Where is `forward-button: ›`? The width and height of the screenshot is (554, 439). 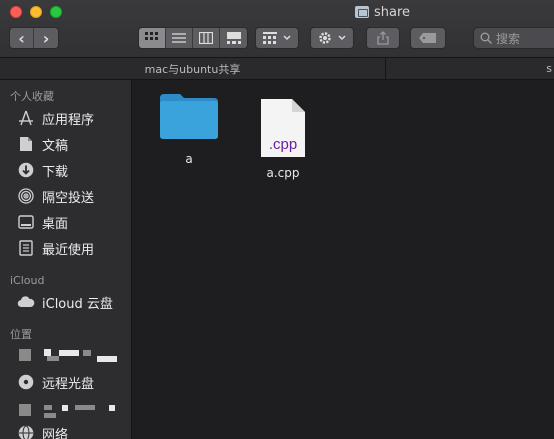
forward-button: › is located at coordinates (46, 38).